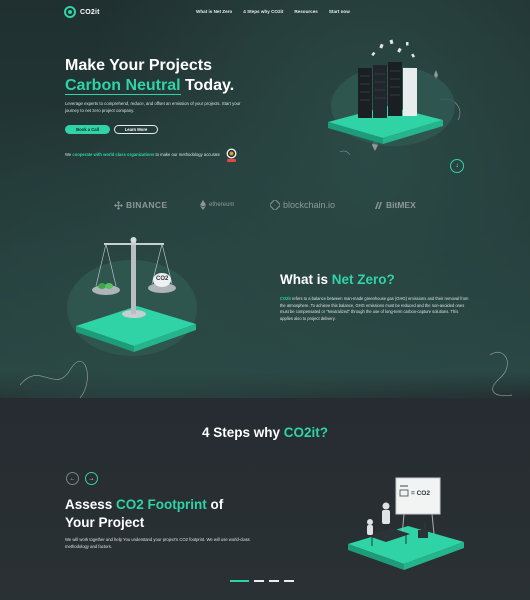 Image resolution: width=530 pixels, height=600 pixels. Describe the element at coordinates (395, 205) in the screenshot. I see `brand-bitmex: BitMEX` at that location.